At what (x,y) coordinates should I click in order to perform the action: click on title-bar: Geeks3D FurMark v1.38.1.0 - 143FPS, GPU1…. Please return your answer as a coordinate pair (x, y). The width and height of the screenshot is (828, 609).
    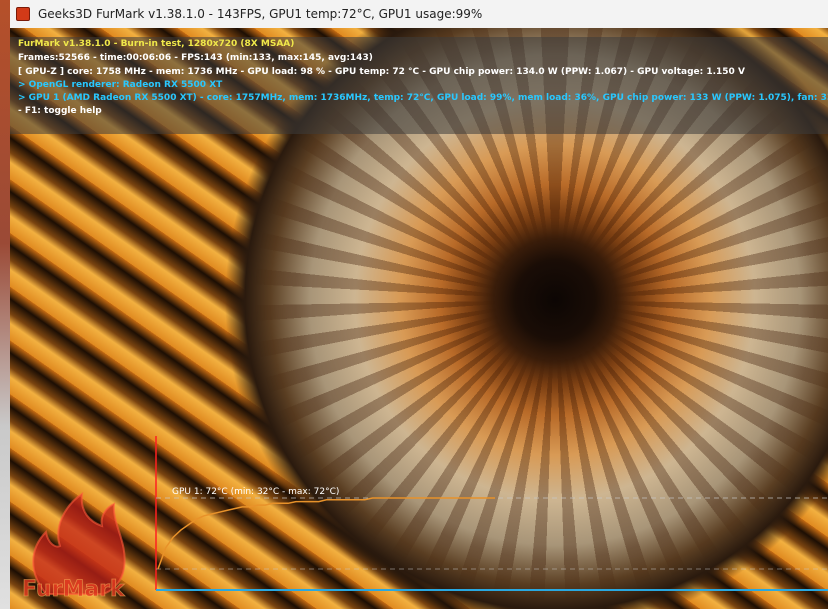
    Looking at the image, I should click on (419, 14).